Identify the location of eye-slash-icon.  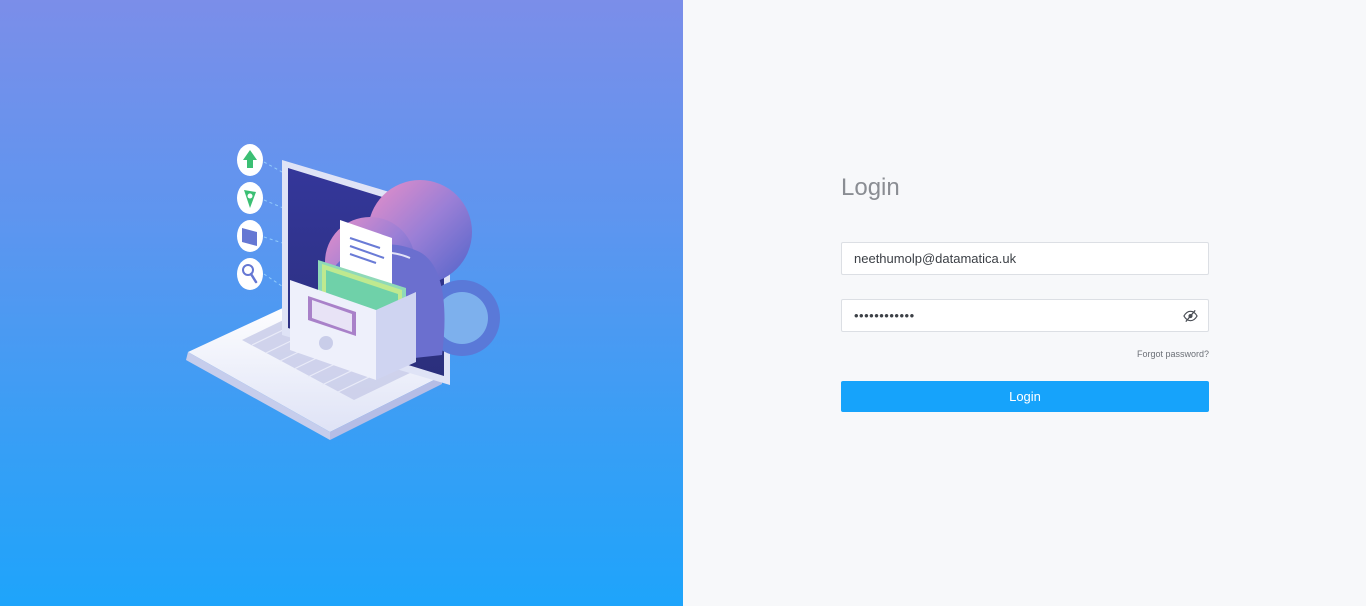
(1190, 316).